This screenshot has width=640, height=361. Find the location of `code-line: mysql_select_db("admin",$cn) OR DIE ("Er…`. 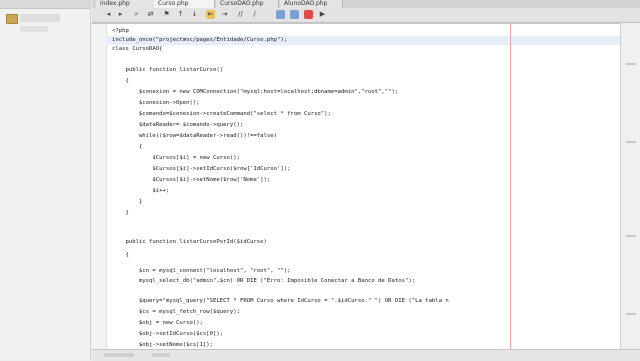

code-line: mysql_select_db("admin",$cn) OR DIE ("Er… is located at coordinates (263, 281).